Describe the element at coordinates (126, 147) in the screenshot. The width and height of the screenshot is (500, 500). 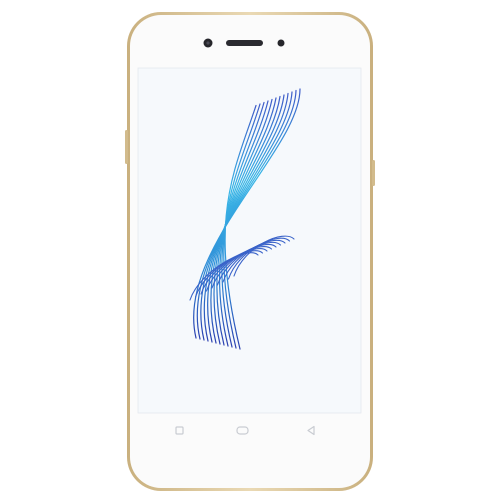
I see `volume-button` at that location.